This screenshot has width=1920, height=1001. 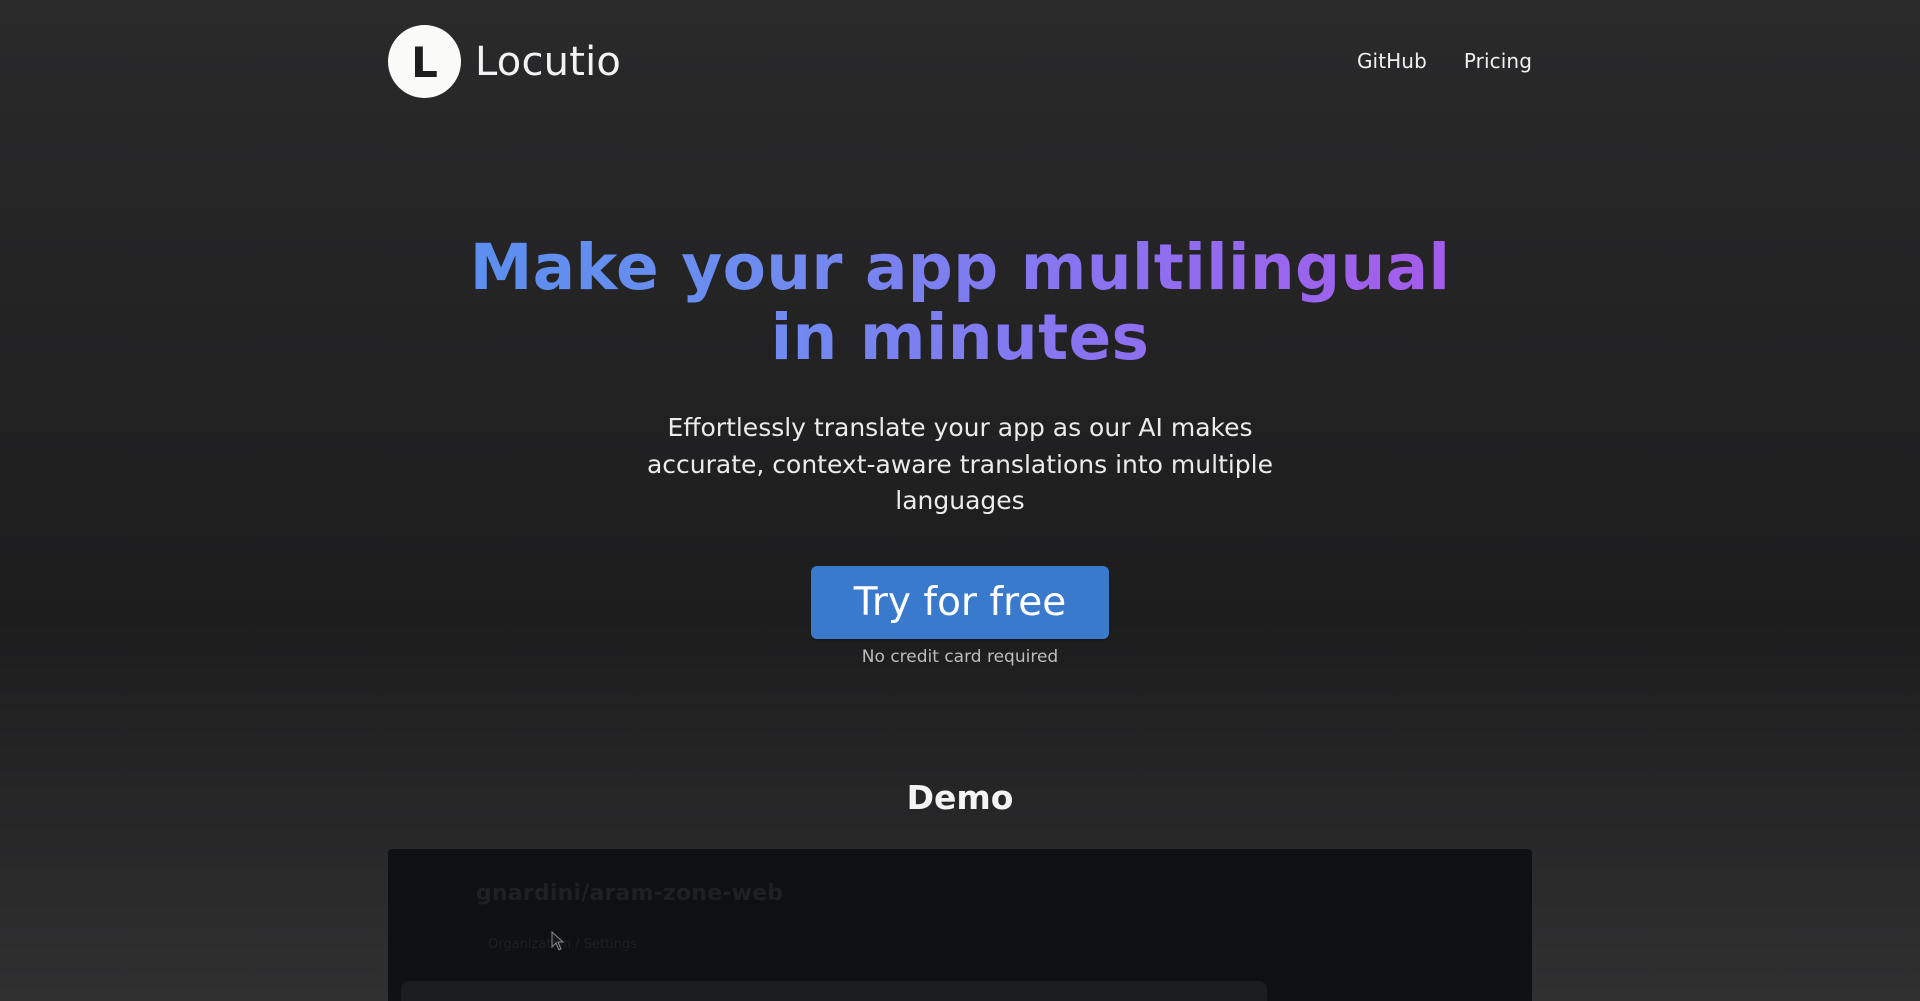 I want to click on hero-title-line-2: in minutes, so click(x=960, y=337).